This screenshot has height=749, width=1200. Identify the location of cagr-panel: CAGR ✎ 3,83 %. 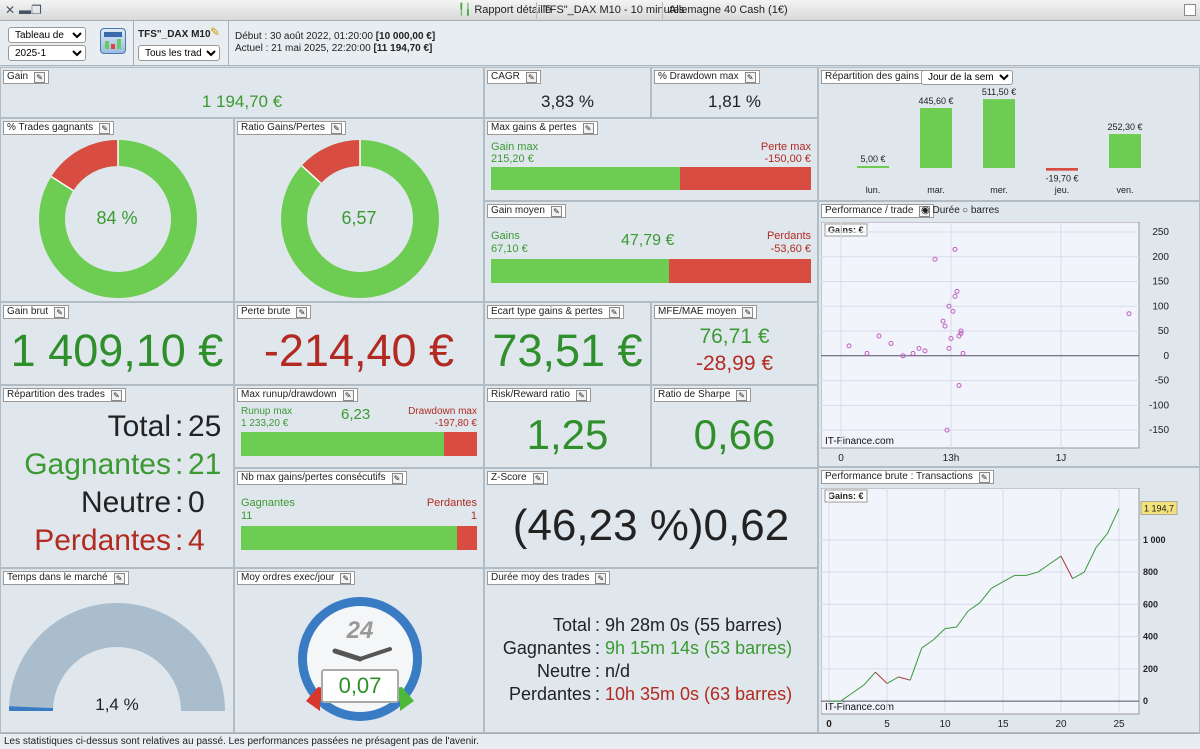
(567, 92).